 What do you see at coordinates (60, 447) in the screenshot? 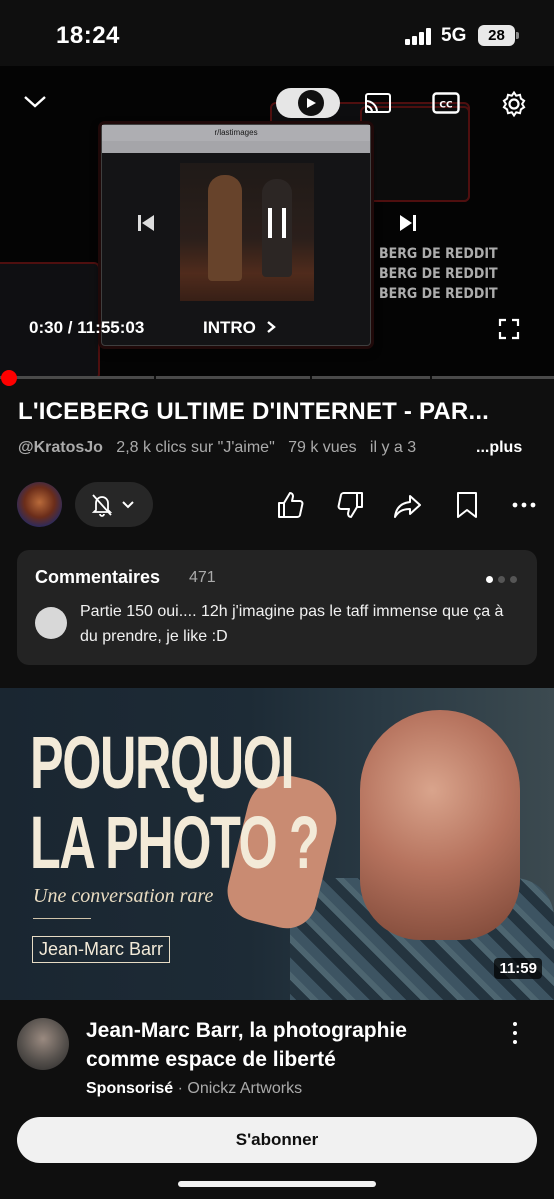
I see `channel-handle: @KratosJo` at bounding box center [60, 447].